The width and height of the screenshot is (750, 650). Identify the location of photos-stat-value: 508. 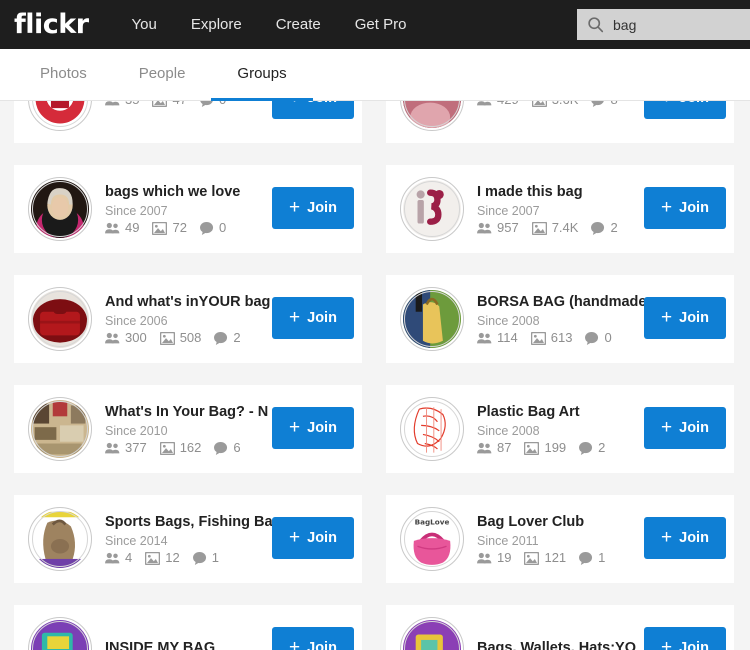
(190, 337).